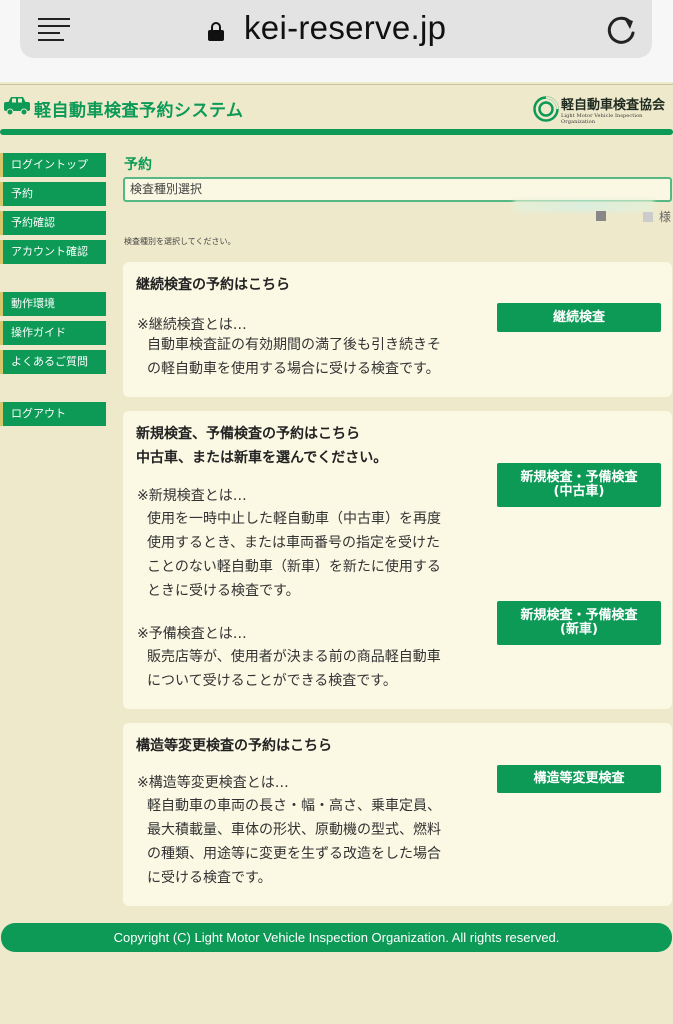  Describe the element at coordinates (546, 109) in the screenshot. I see `org-logo-icon` at that location.